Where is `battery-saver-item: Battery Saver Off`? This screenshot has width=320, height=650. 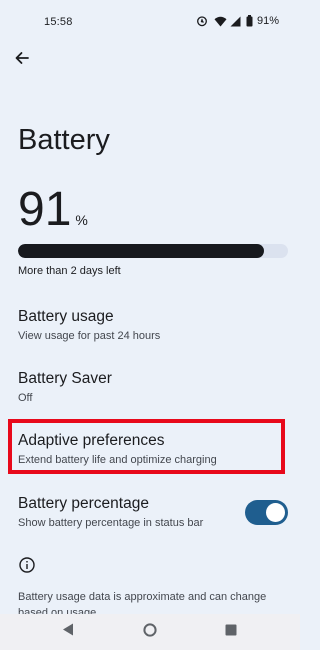
battery-saver-item: Battery Saver Off is located at coordinates (150, 387).